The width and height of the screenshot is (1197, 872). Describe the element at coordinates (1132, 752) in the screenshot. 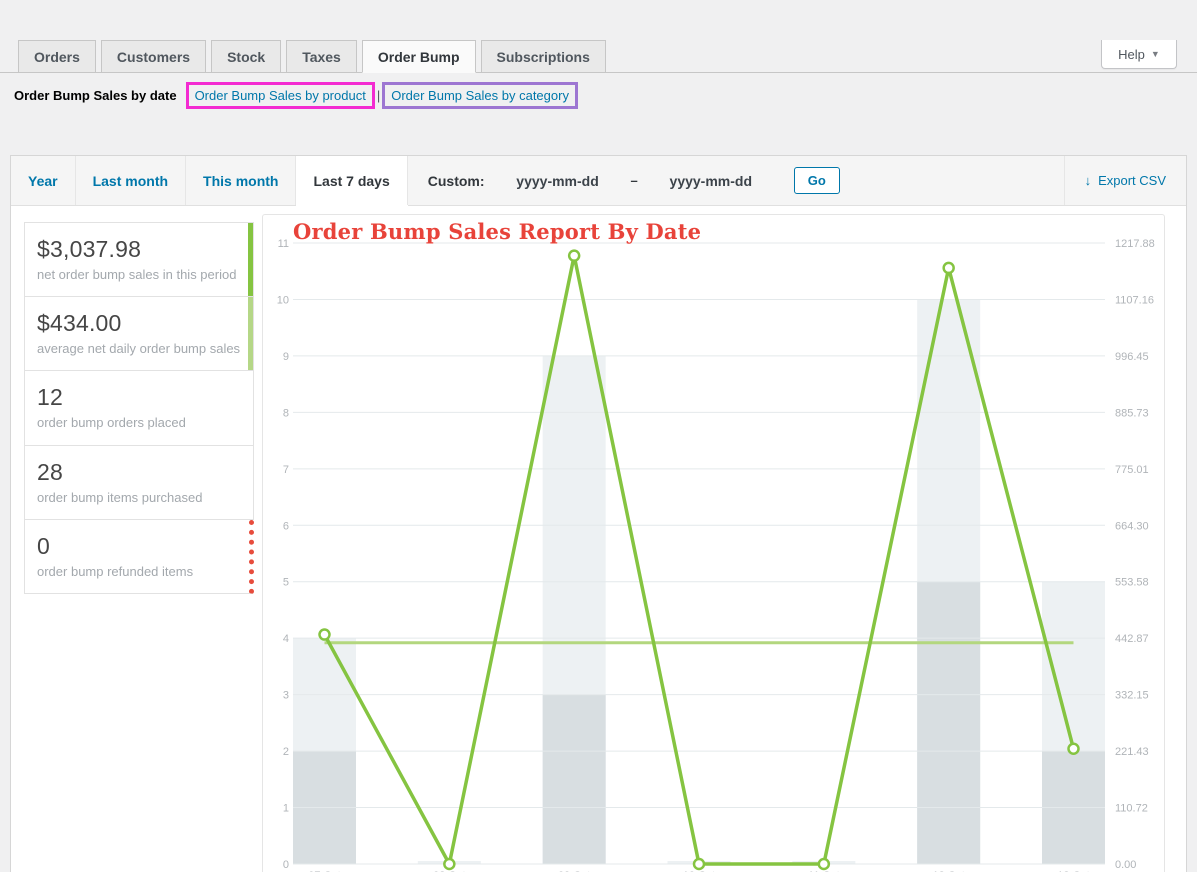

I see `right-axis-tick: 221.43` at that location.